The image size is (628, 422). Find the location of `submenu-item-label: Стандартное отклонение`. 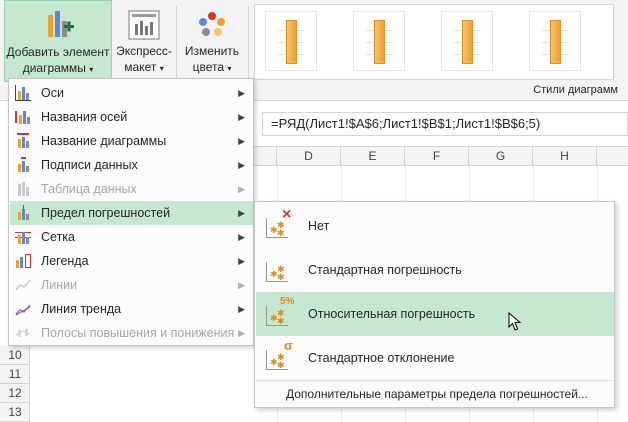

submenu-item-label: Стандартное отклонение is located at coordinates (381, 358).